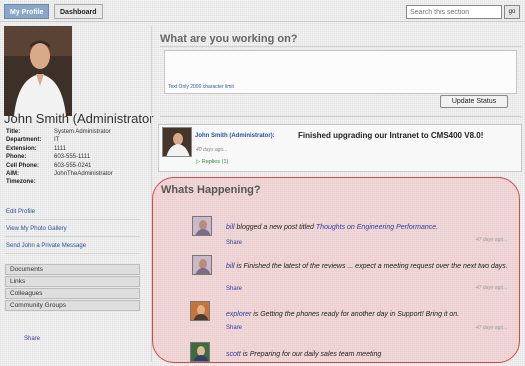 This screenshot has height=366, width=525. I want to click on edit-profile-link: Edit Profile, so click(20, 212).